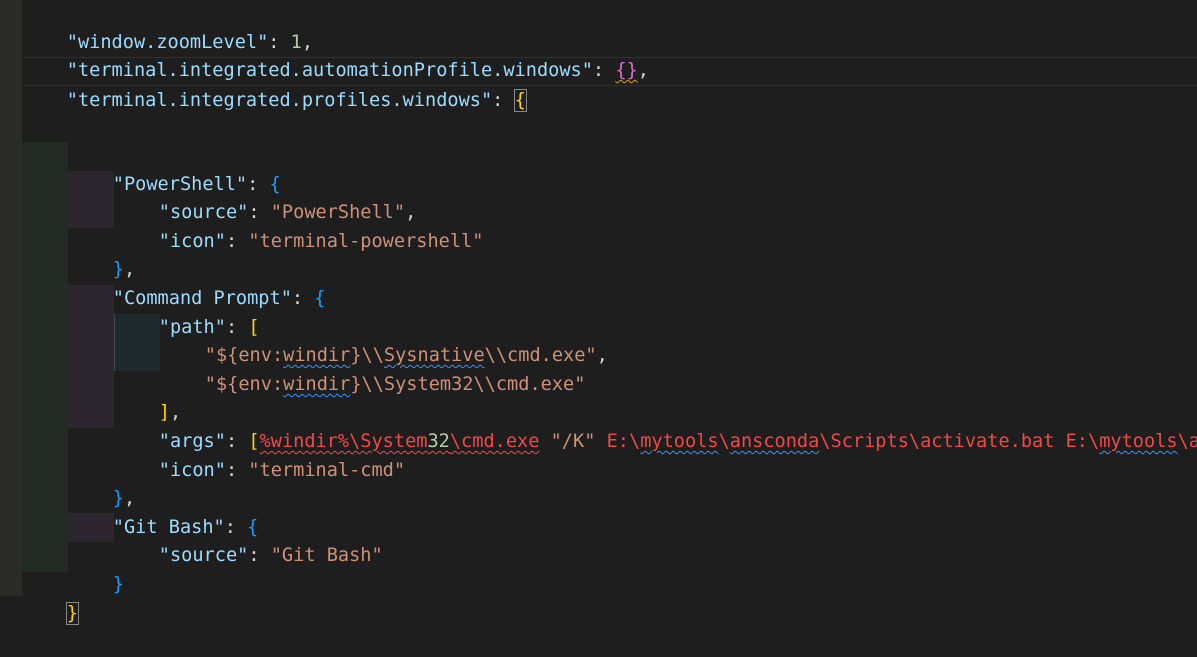 The width and height of the screenshot is (1197, 657). Describe the element at coordinates (279, 100) in the screenshot. I see `json-key: "terminal.integrated.profiles.windows"` at that location.